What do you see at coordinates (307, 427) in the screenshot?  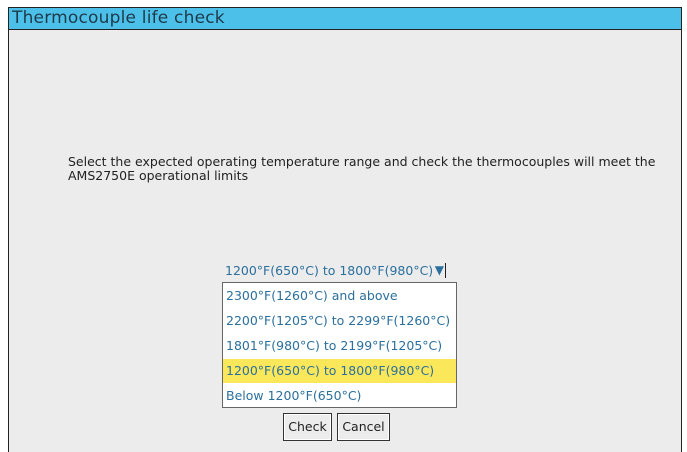 I see `check-button: Check` at bounding box center [307, 427].